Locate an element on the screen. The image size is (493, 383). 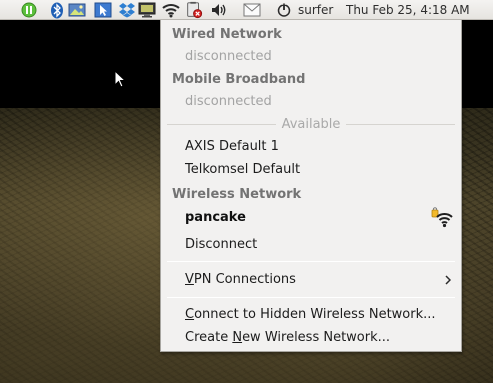
available-label: Available is located at coordinates (311, 124).